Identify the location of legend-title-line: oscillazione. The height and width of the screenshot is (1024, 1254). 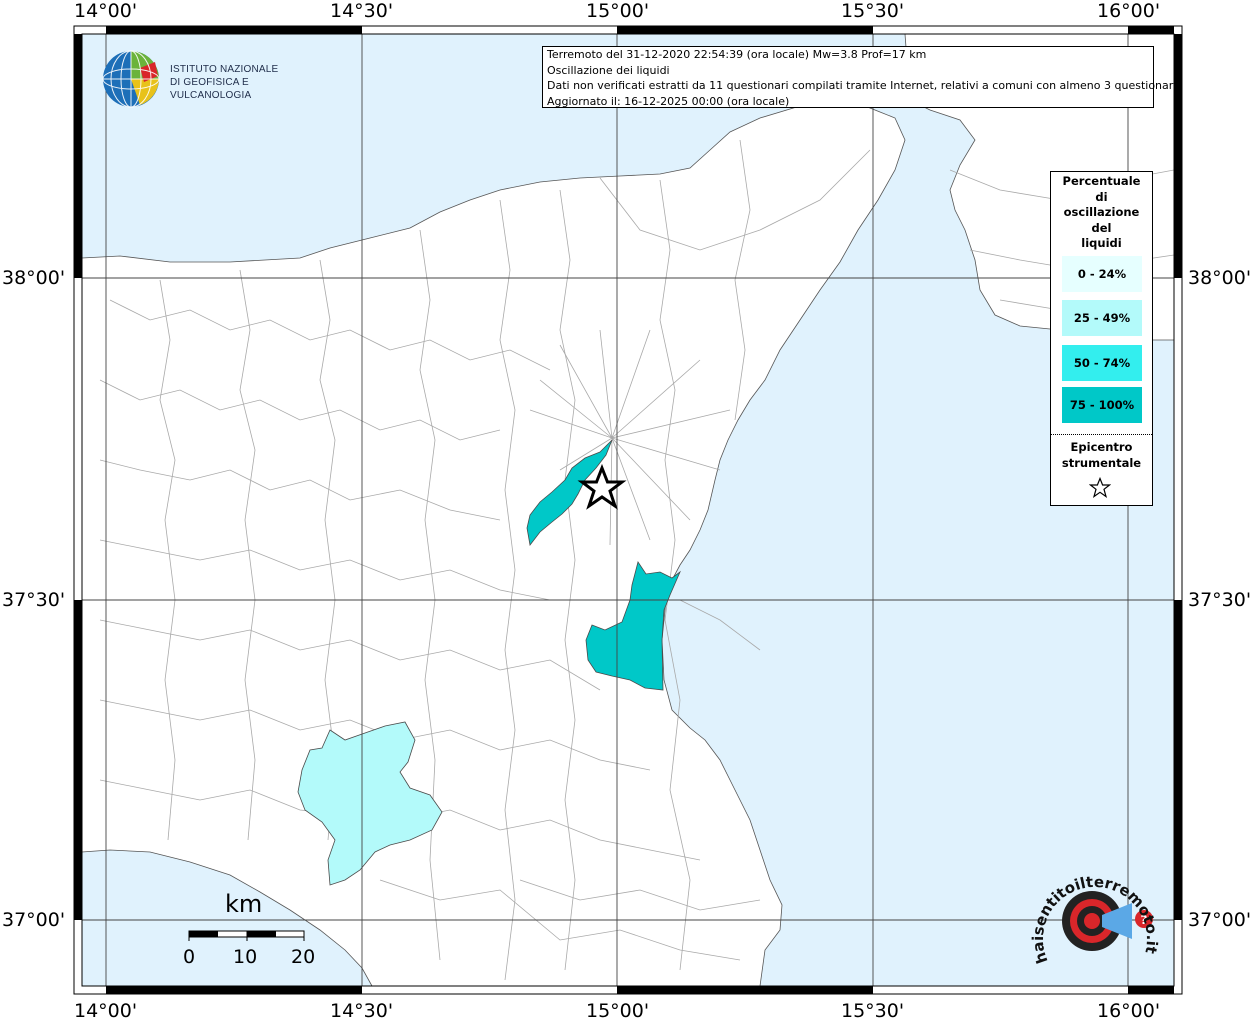
(1101, 212).